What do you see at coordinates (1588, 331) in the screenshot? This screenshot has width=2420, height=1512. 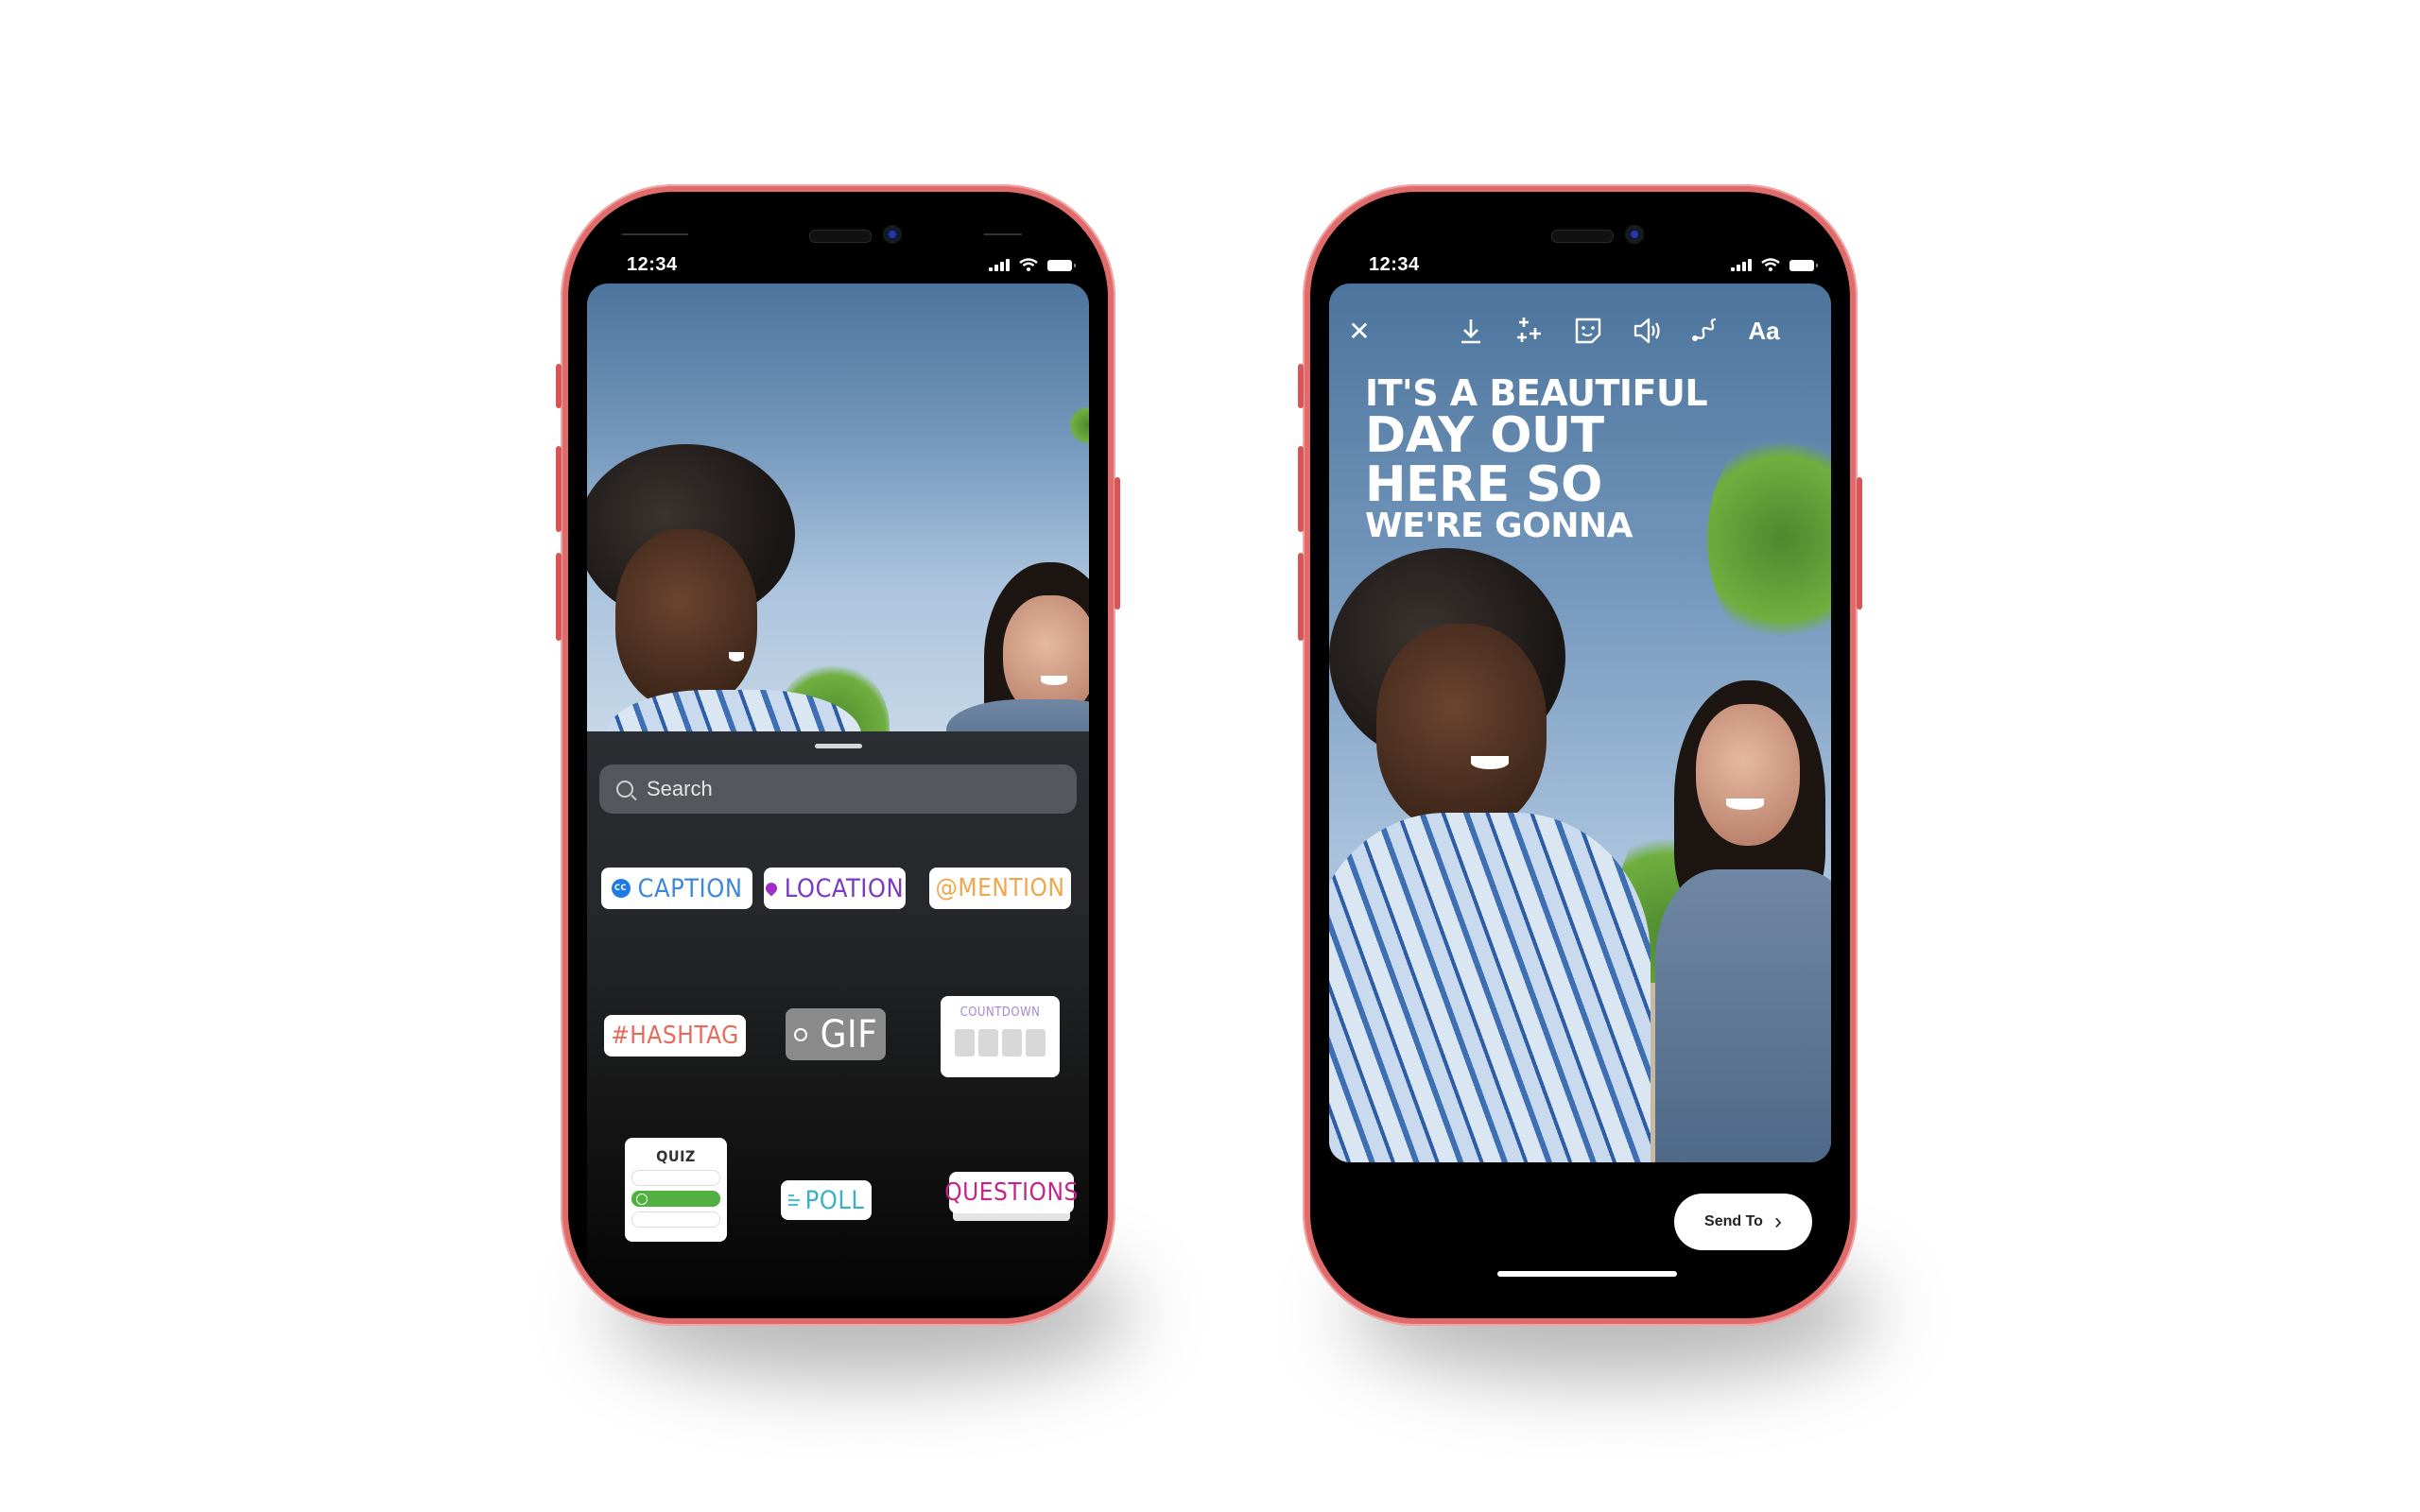 I see `sticker-icon` at bounding box center [1588, 331].